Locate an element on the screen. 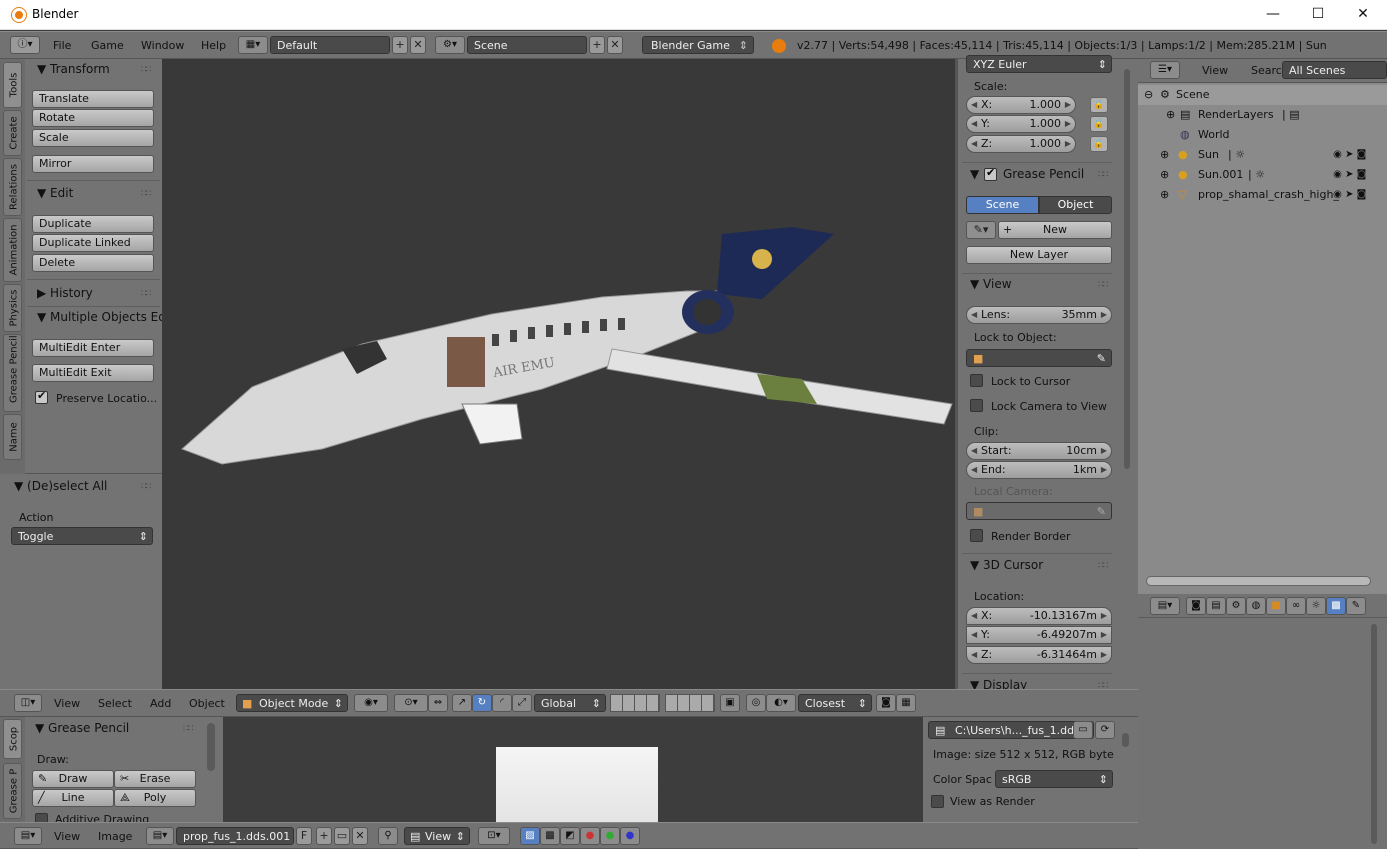  view-as-render-checkbox is located at coordinates (937, 801).